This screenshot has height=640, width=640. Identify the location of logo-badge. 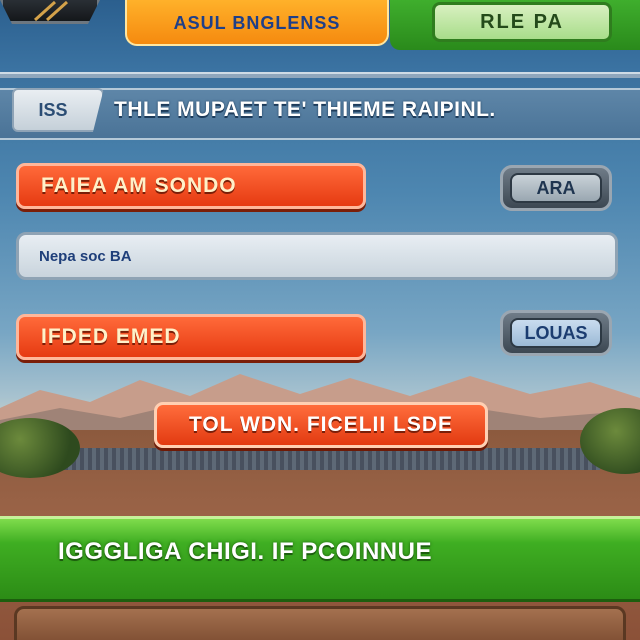
(50, 12).